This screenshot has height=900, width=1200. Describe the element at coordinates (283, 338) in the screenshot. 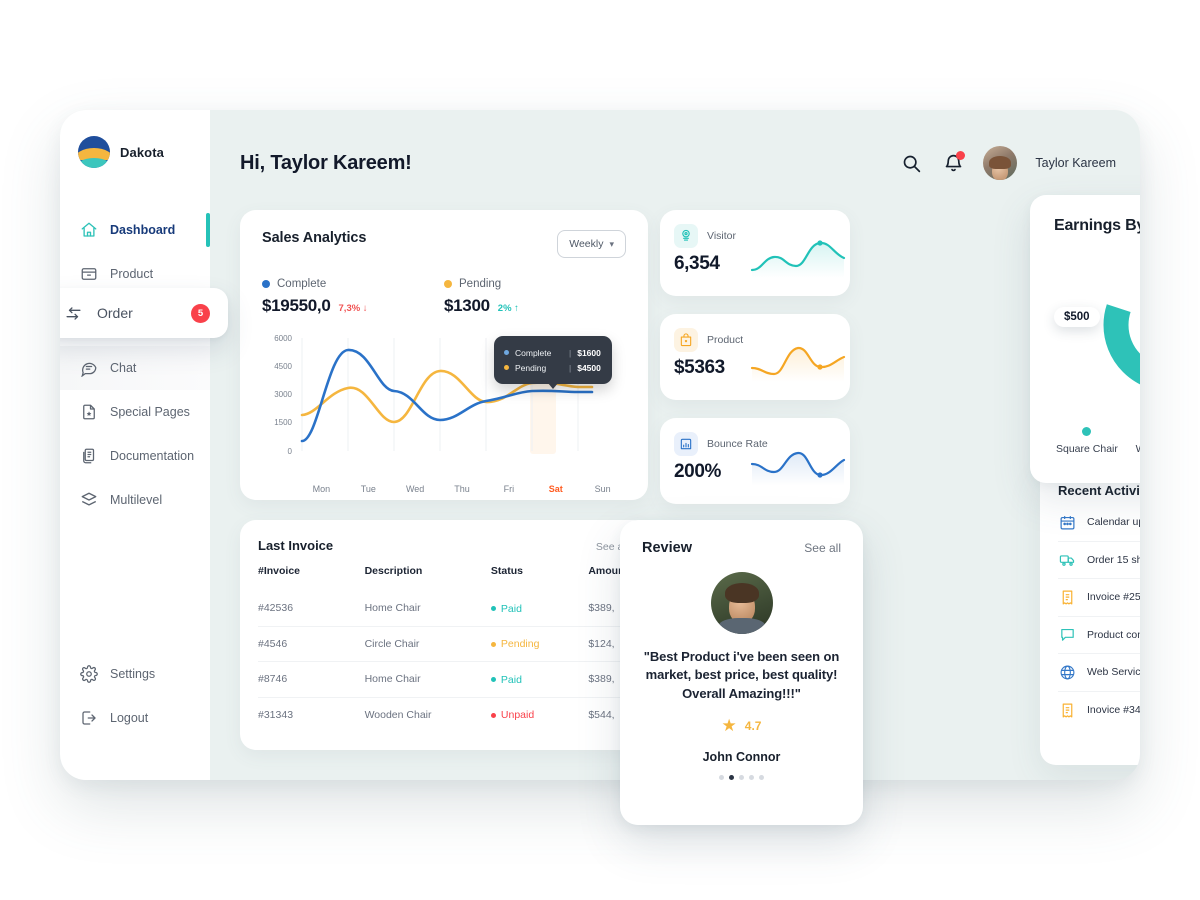

I see `svg-text: 6000` at that location.